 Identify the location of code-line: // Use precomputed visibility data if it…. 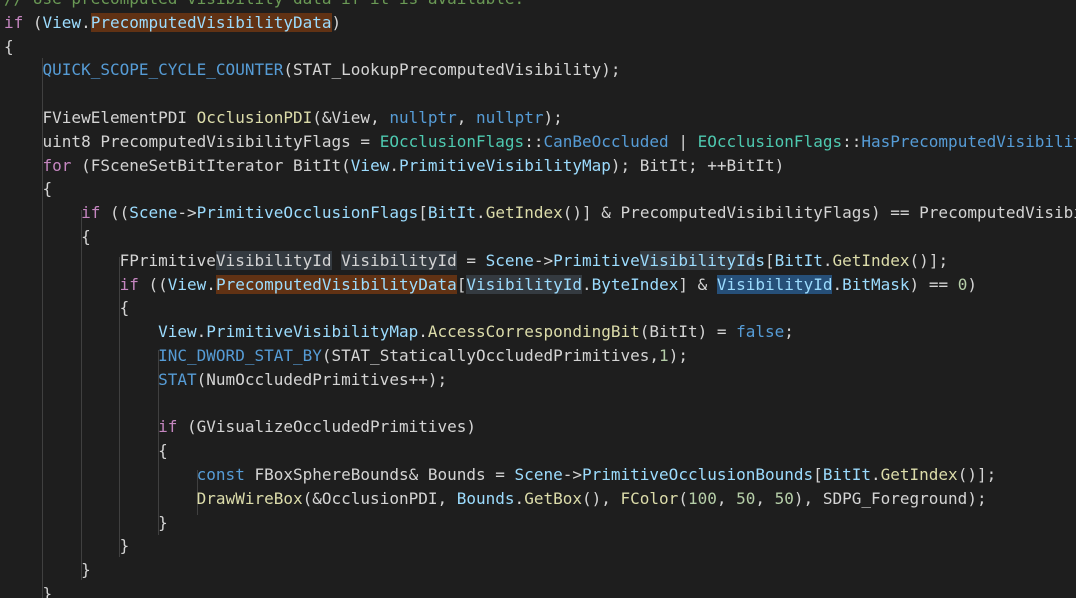
(540, 5).